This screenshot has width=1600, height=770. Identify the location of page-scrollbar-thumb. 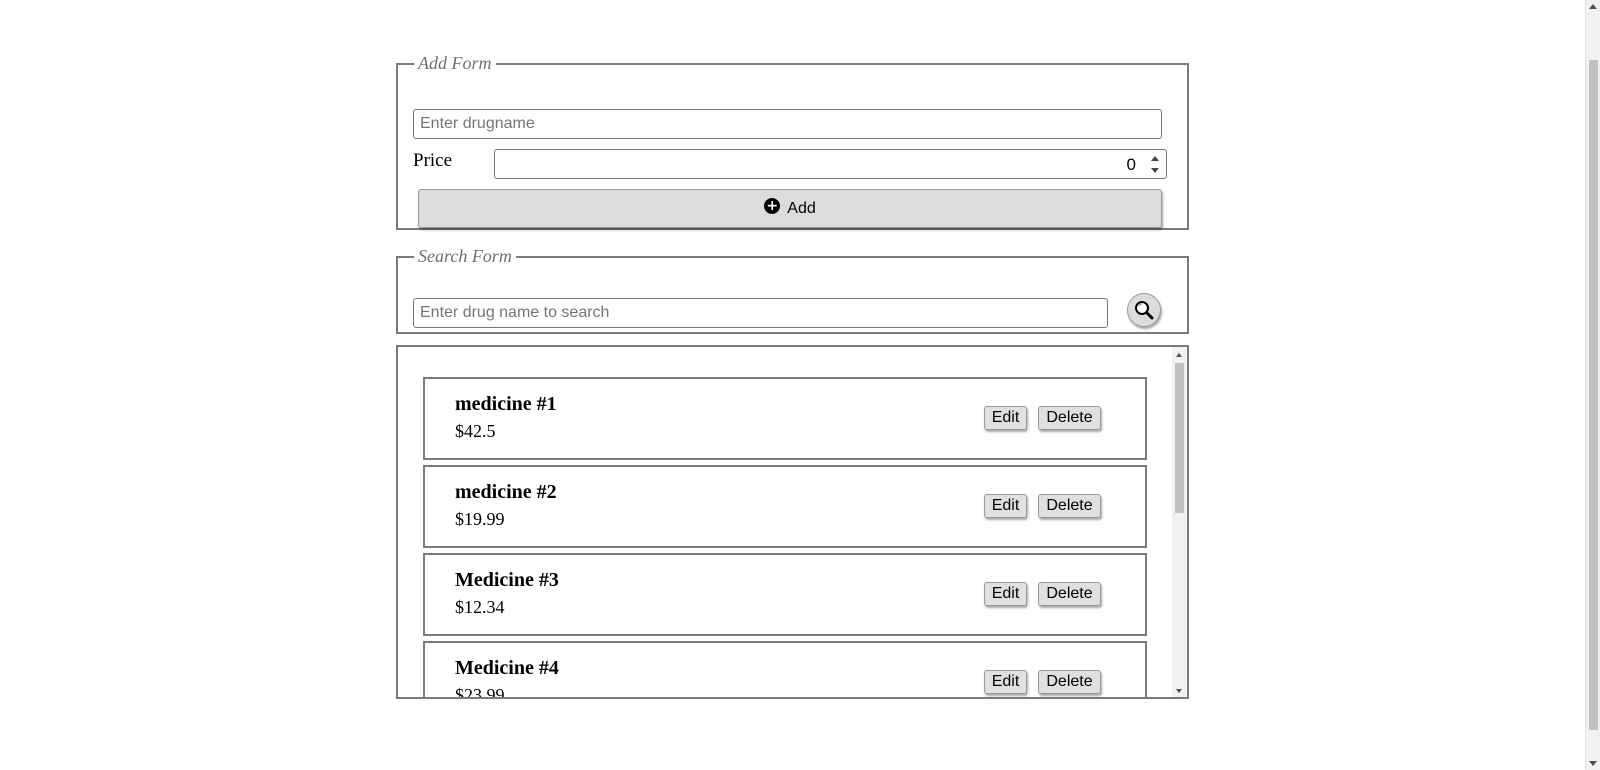
(1593, 395).